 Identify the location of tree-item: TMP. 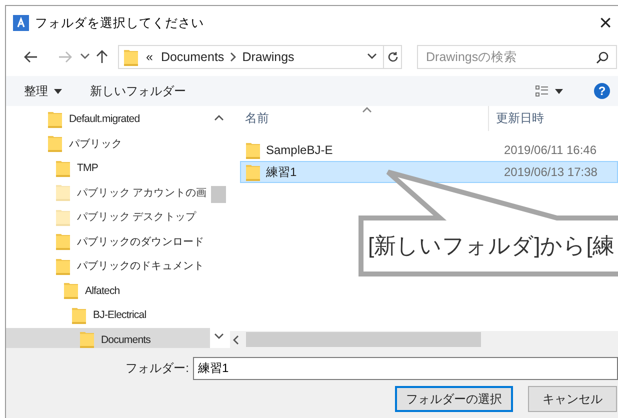
(108, 168).